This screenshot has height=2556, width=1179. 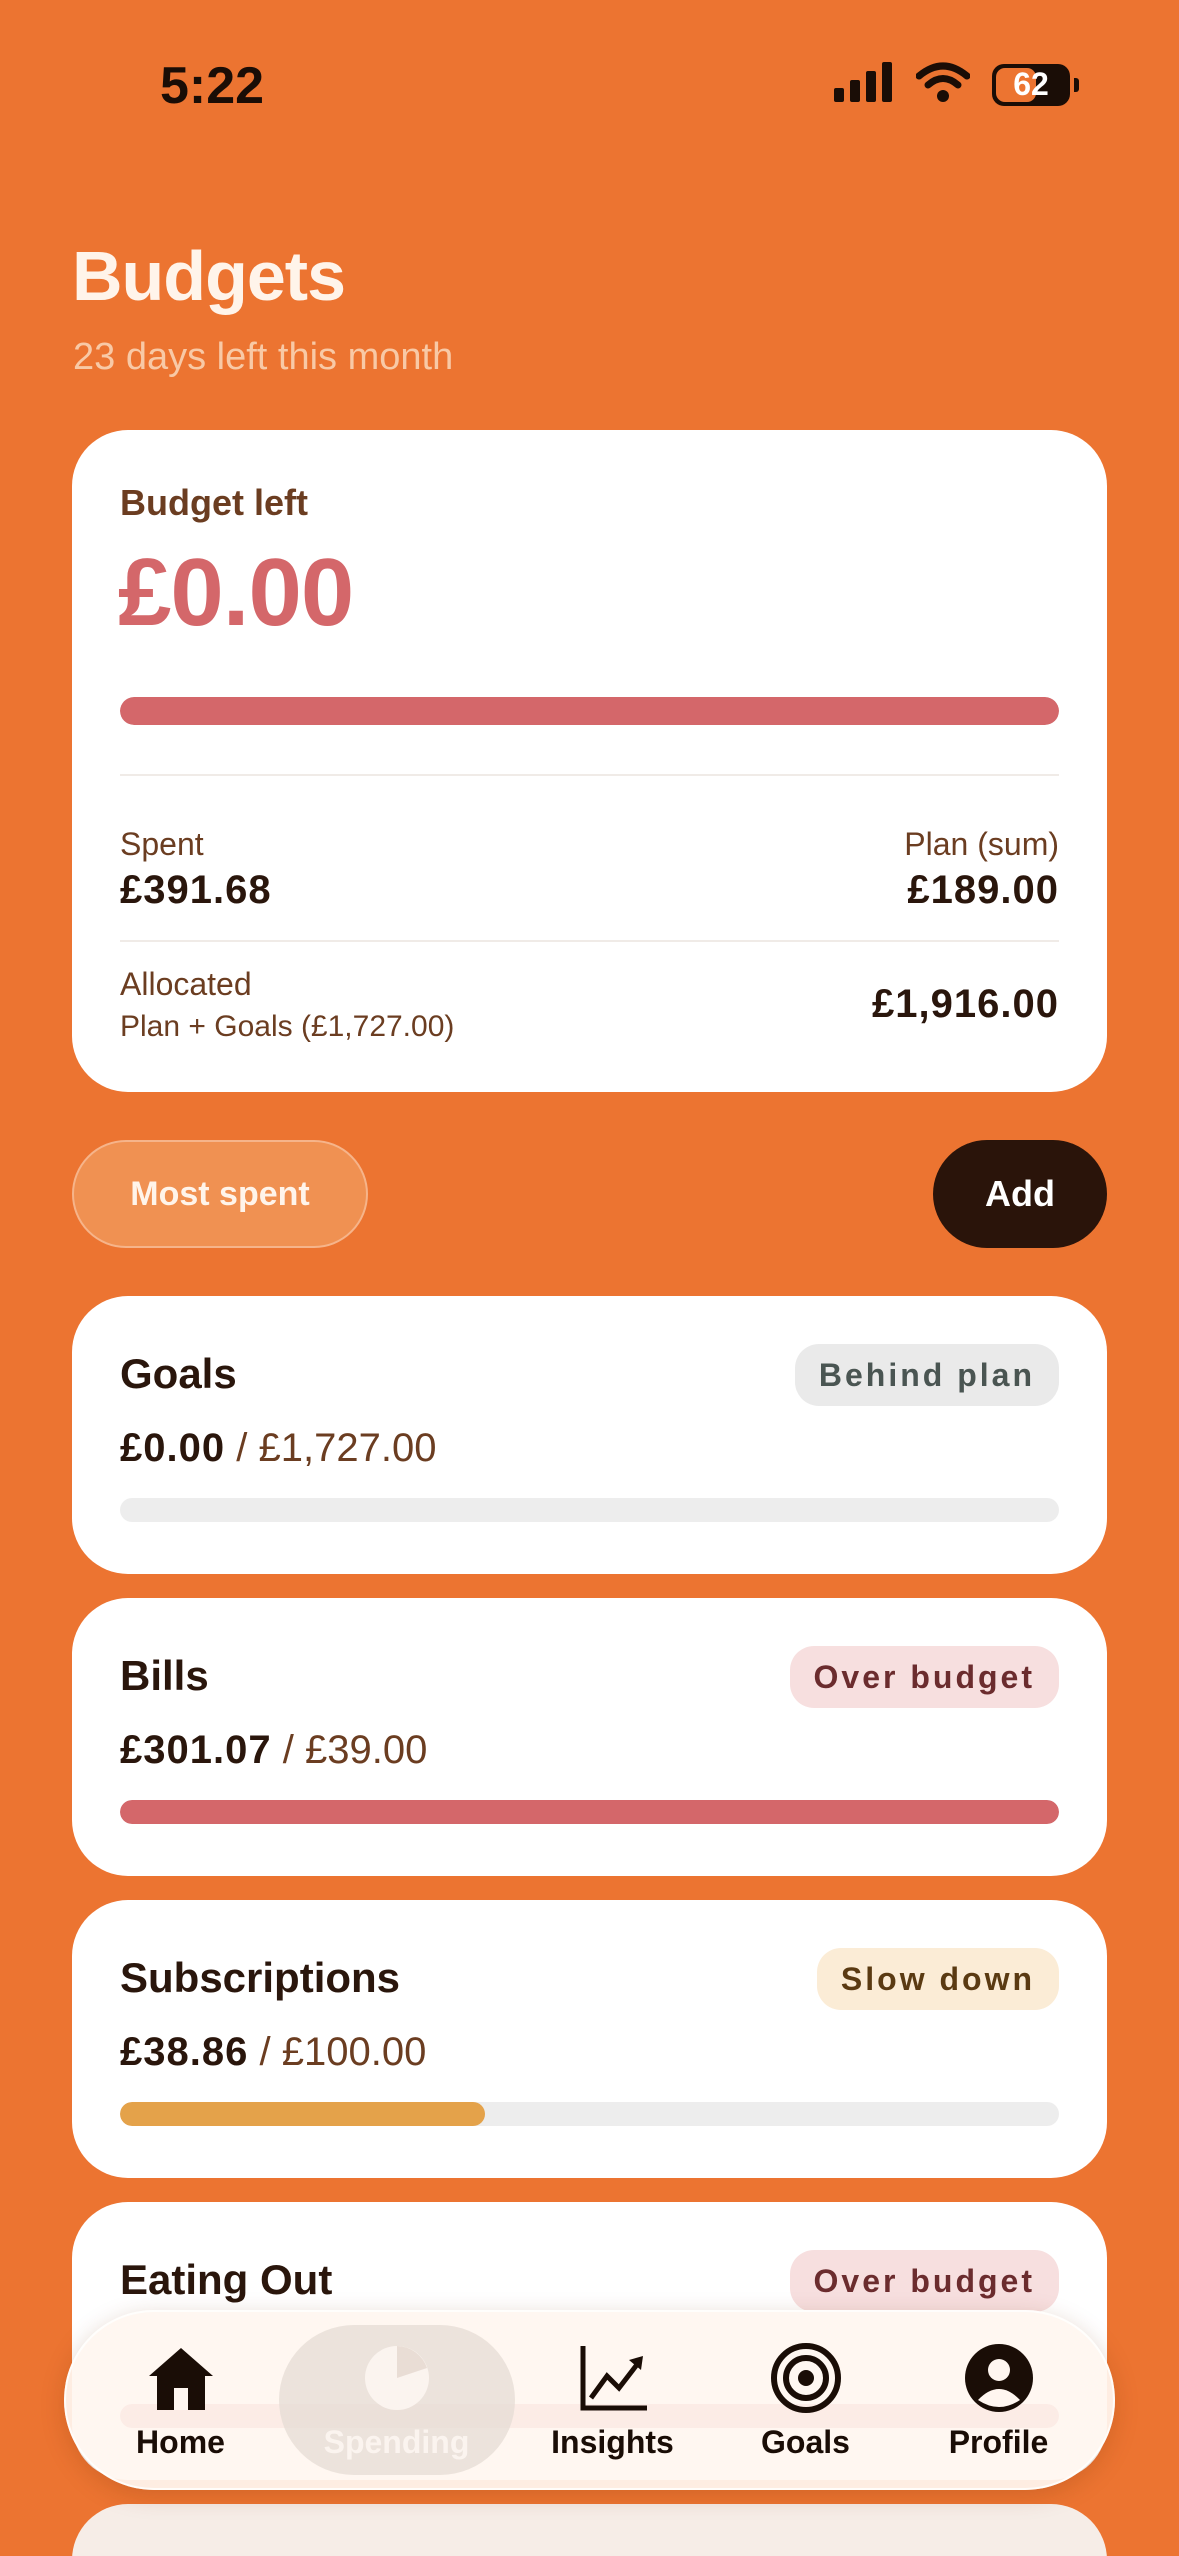 I want to click on spent-label: Spent, so click(x=162, y=844).